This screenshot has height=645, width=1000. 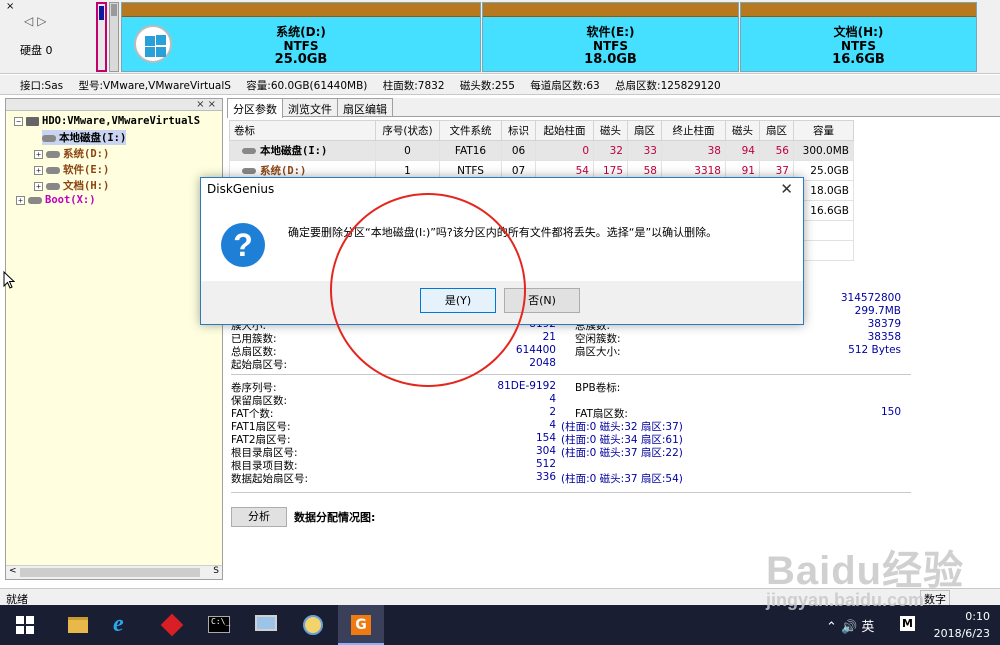 I want to click on disk-nav-arrows-icon: ◁▷, so click(x=37, y=21).